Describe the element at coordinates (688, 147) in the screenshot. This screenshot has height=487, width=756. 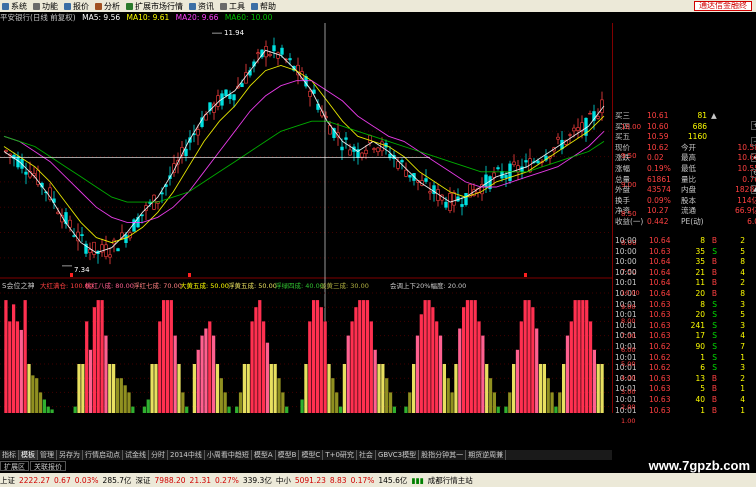
I see `quote-cell-2: 今开` at that location.